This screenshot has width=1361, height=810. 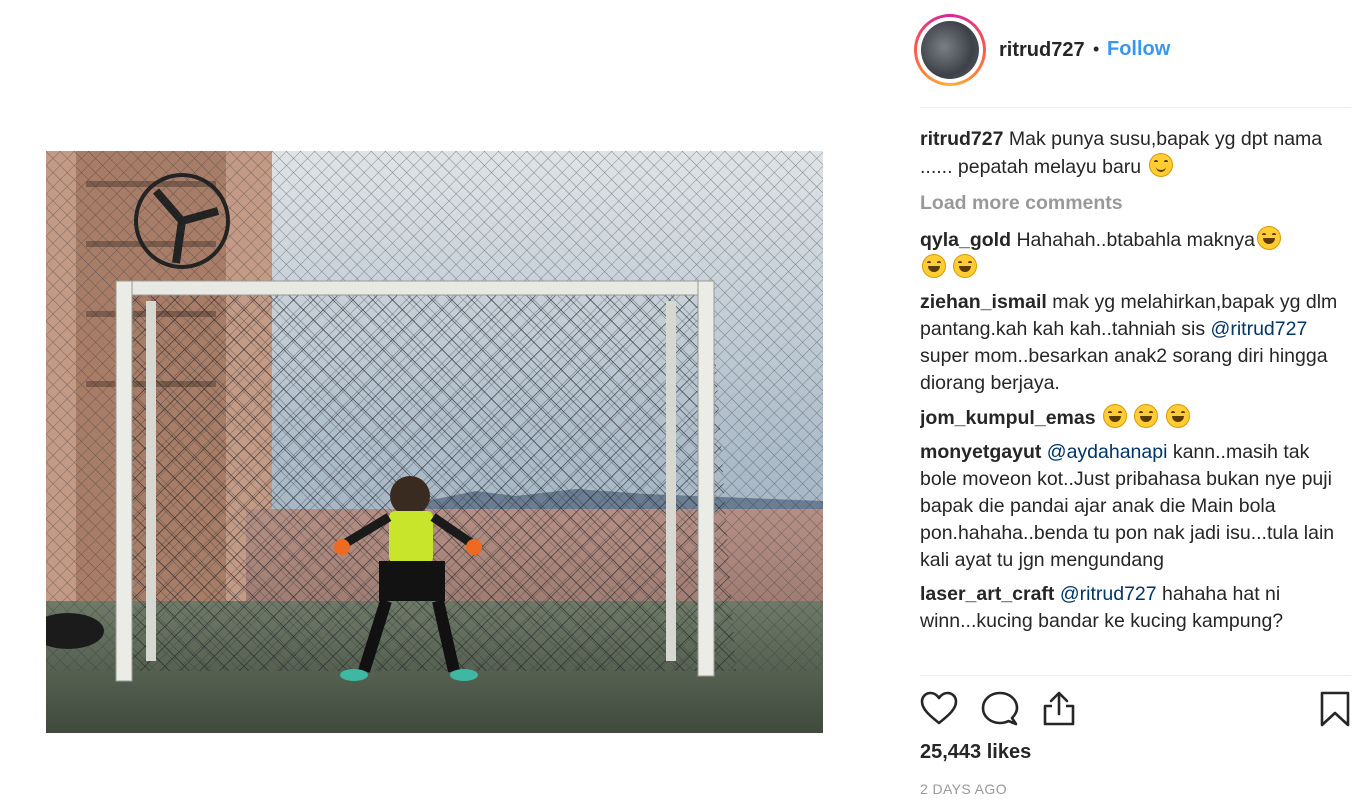 What do you see at coordinates (1008, 418) in the screenshot?
I see `comment-username: jom_kumpul_emas` at bounding box center [1008, 418].